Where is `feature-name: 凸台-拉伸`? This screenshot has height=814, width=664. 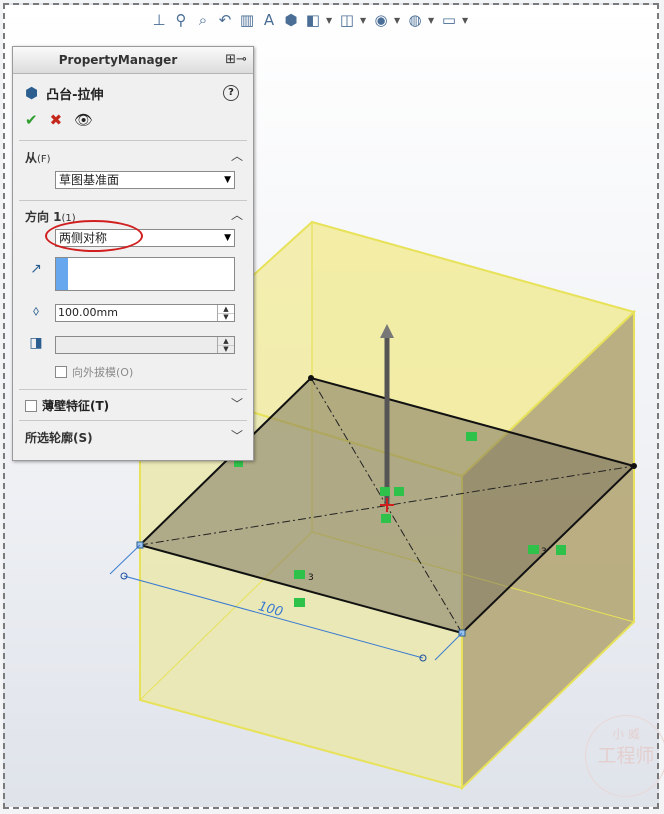
feature-name: 凸台-拉伸 is located at coordinates (75, 95).